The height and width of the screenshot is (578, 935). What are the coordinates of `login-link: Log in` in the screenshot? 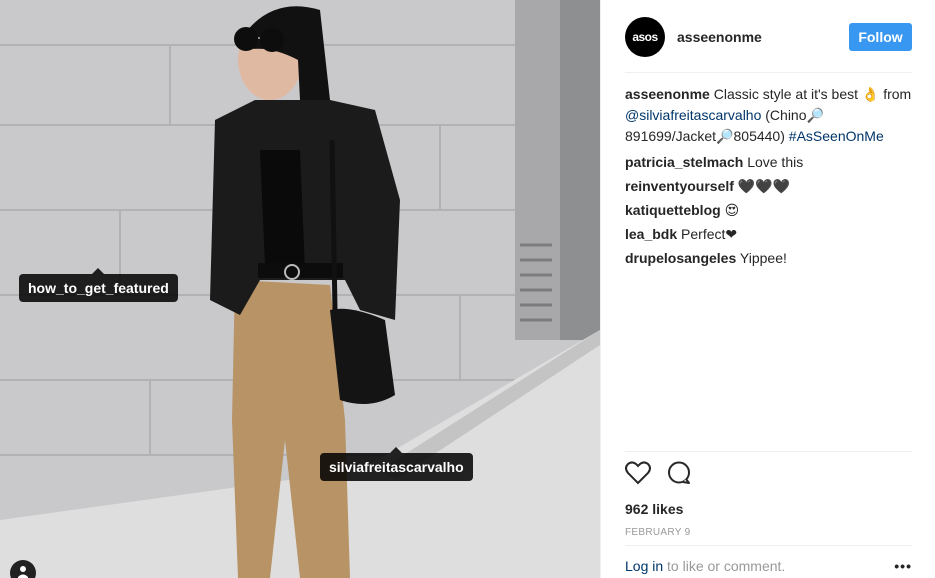 It's located at (644, 566).